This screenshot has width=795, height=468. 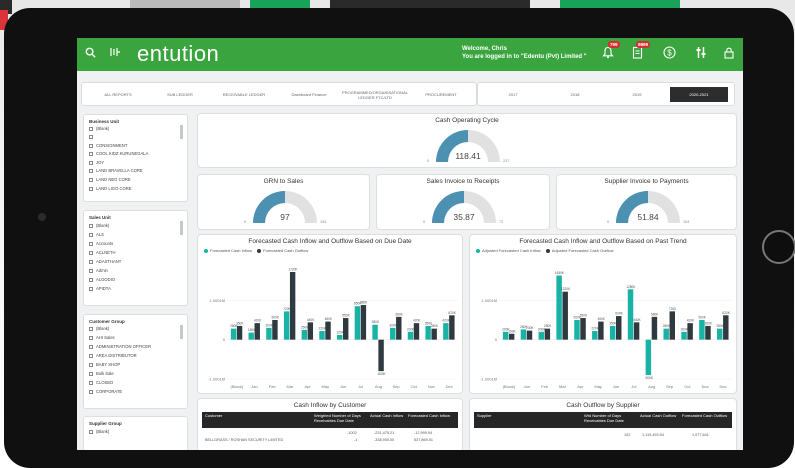 What do you see at coordinates (778, 247) in the screenshot?
I see `home-button` at bounding box center [778, 247].